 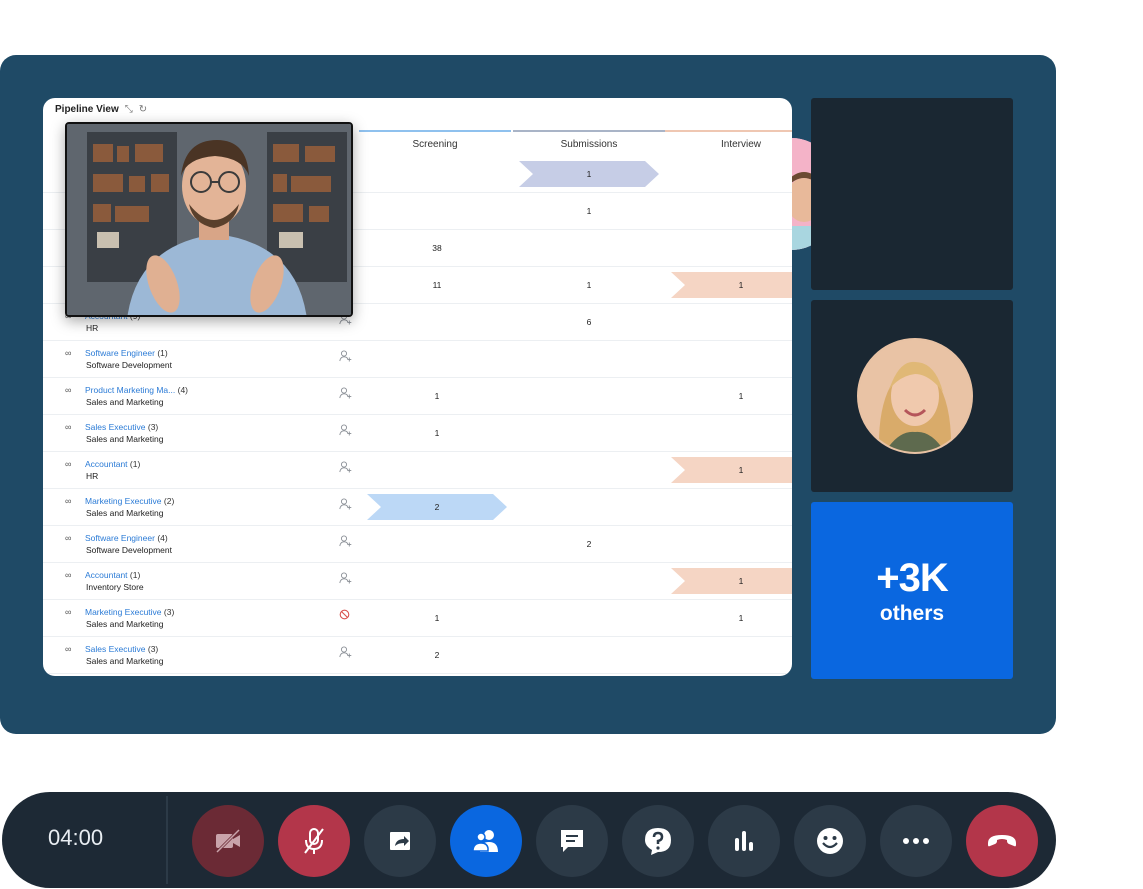 I want to click on table-row: ∞ Accountant (1) Inventory Store 1, so click(x=417, y=581).